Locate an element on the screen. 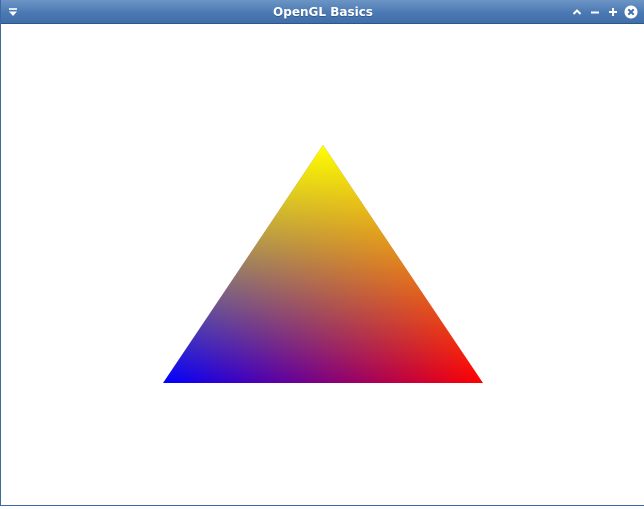 The image size is (644, 509). plus-icon is located at coordinates (613, 12).